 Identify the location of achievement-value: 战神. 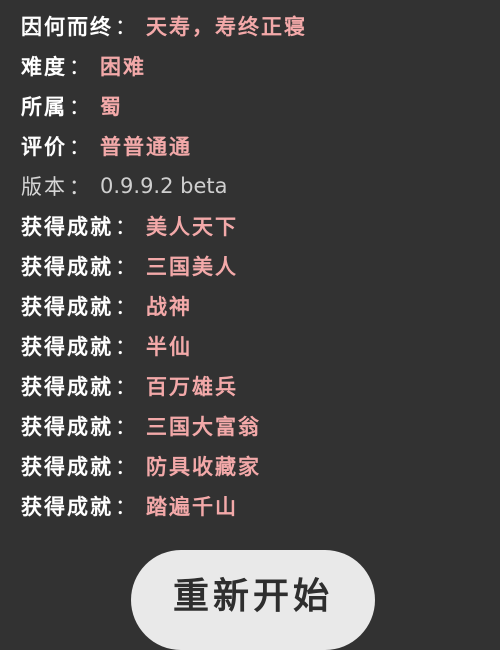
(169, 306).